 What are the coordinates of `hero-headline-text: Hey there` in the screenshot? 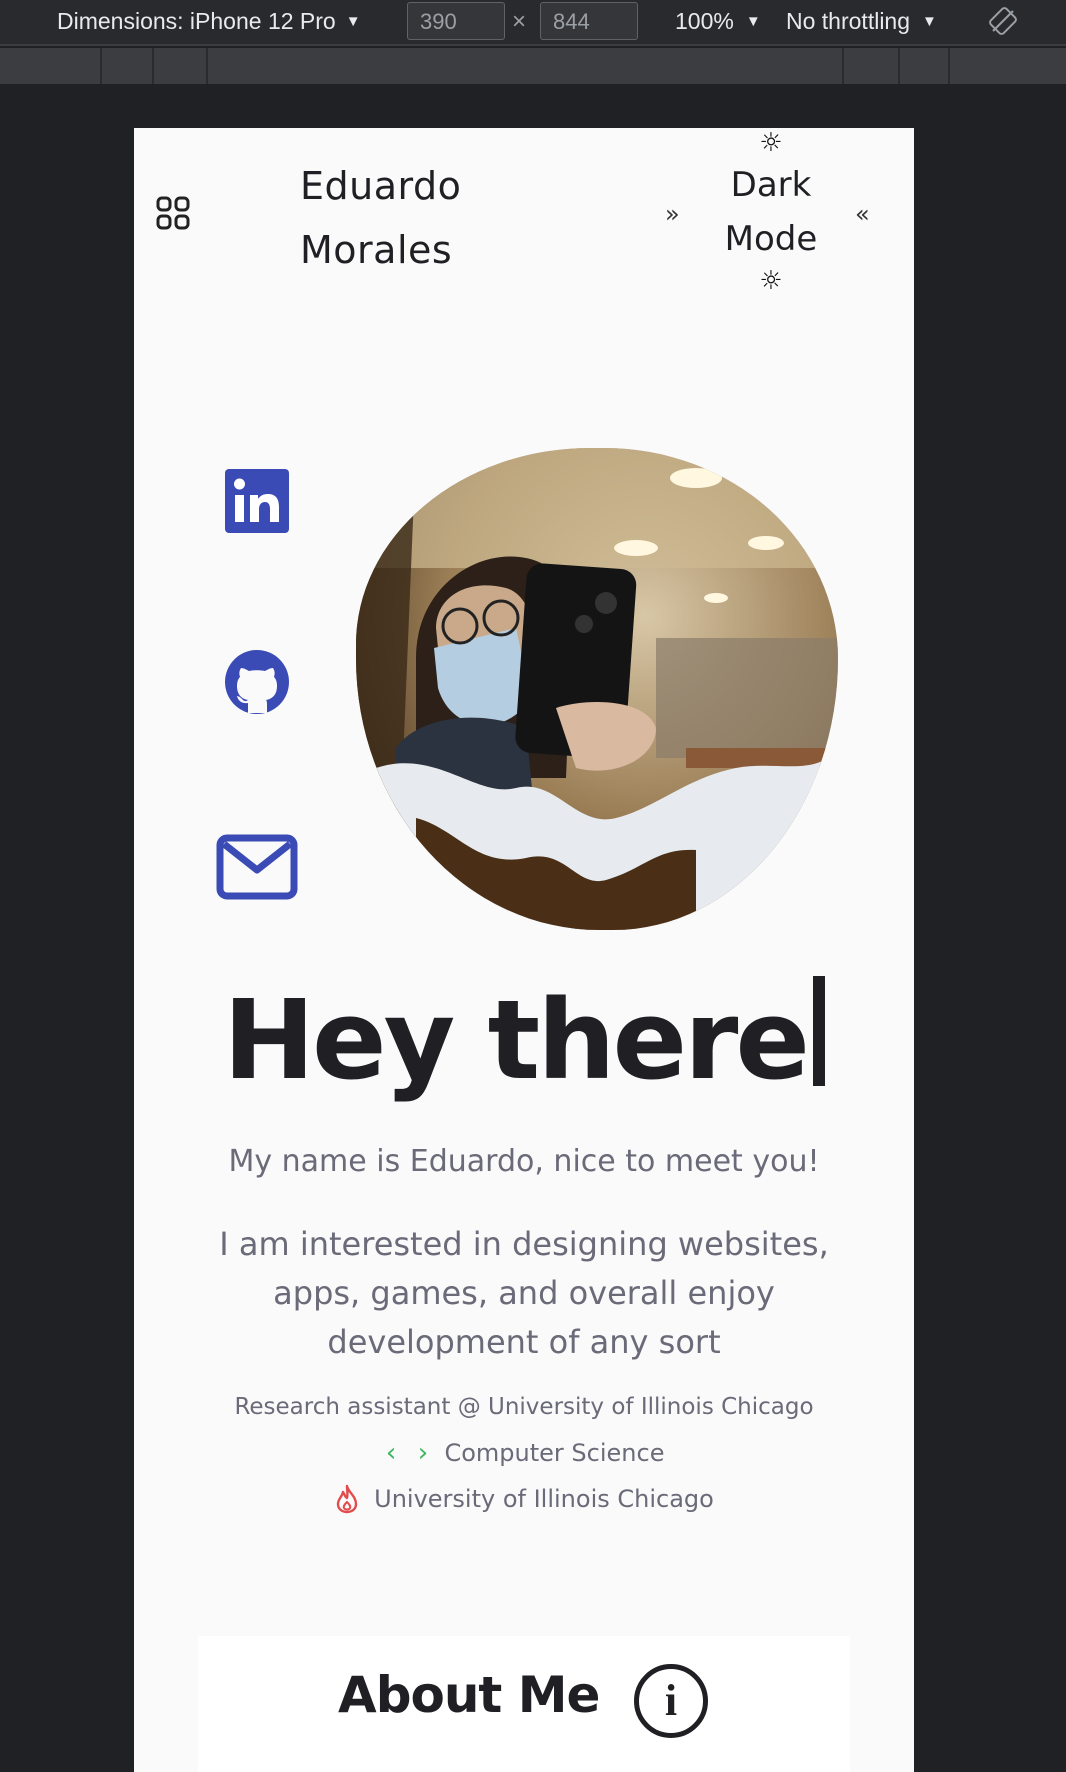 It's located at (516, 1040).